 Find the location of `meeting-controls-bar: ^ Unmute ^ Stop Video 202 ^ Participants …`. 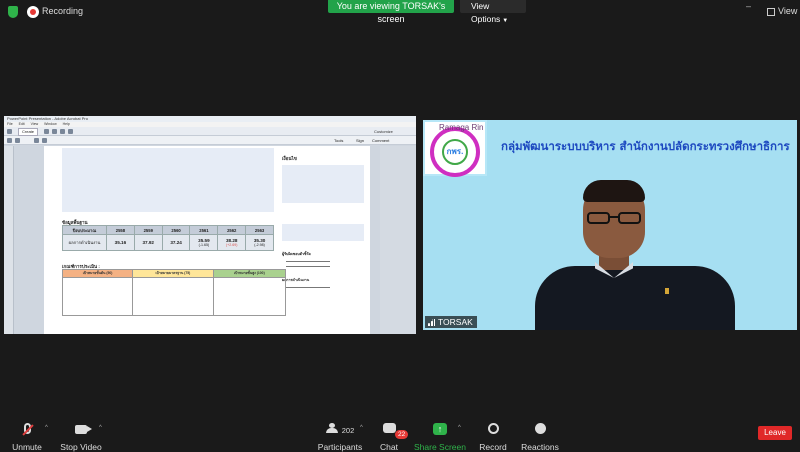

meeting-controls-bar: ^ Unmute ^ Stop Video 202 ^ Participants … is located at coordinates (400, 432).